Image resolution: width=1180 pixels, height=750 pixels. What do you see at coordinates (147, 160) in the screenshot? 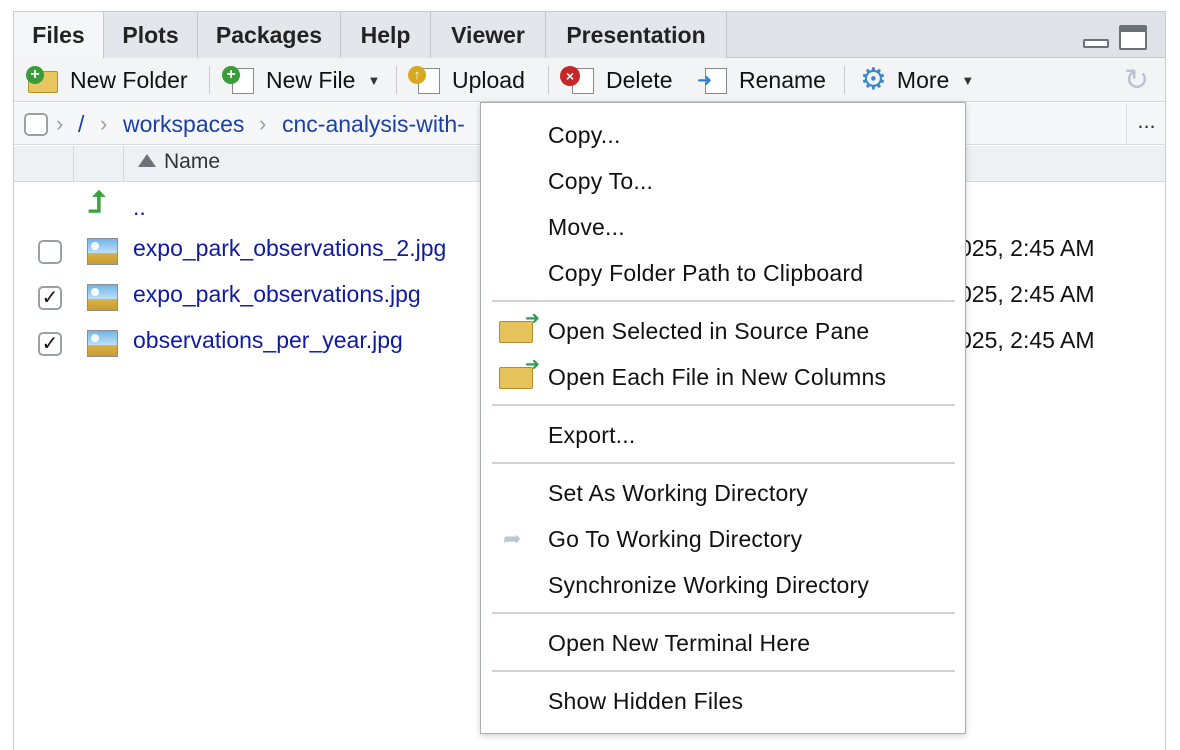
I see `sort-ascending-icon` at bounding box center [147, 160].